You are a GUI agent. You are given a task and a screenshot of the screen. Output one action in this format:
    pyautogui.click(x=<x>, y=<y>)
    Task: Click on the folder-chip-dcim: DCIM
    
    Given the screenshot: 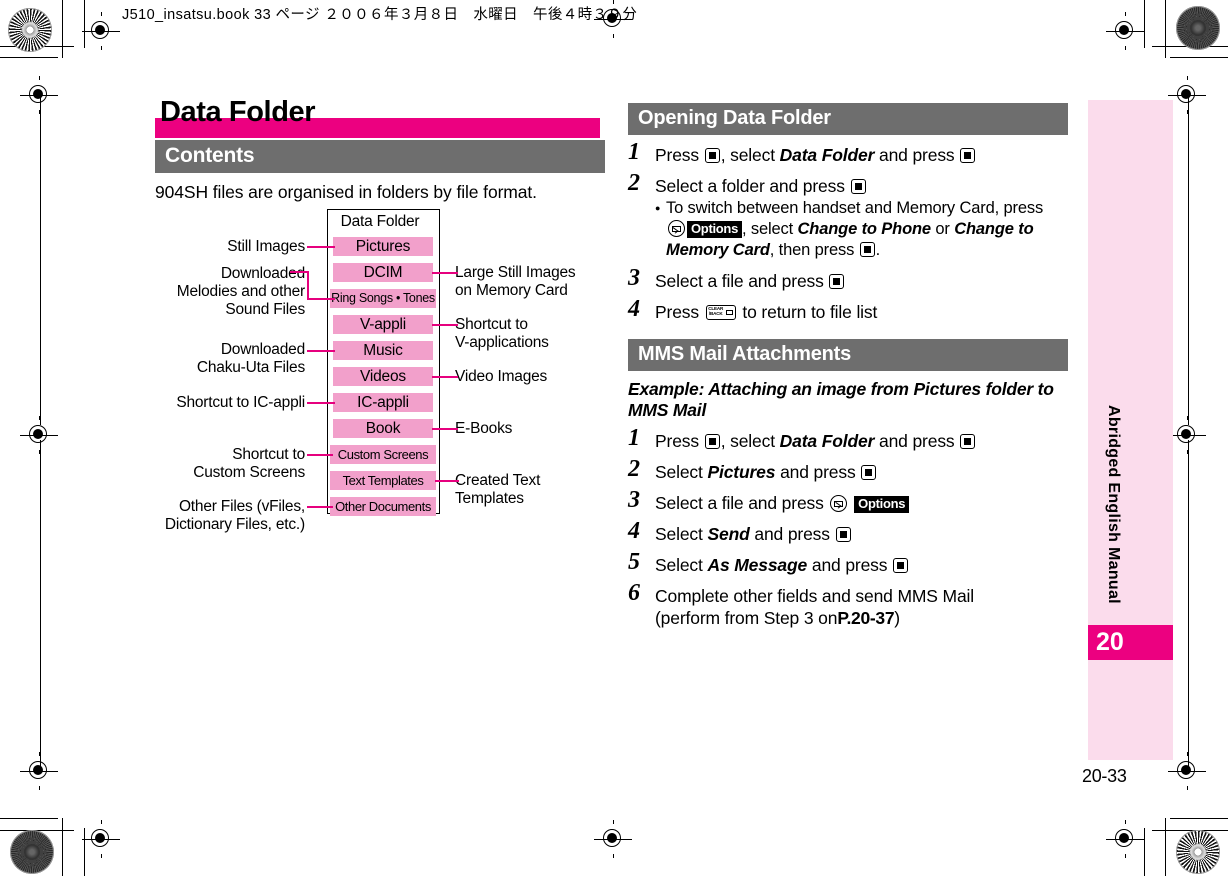 What is the action you would take?
    pyautogui.click(x=383, y=273)
    